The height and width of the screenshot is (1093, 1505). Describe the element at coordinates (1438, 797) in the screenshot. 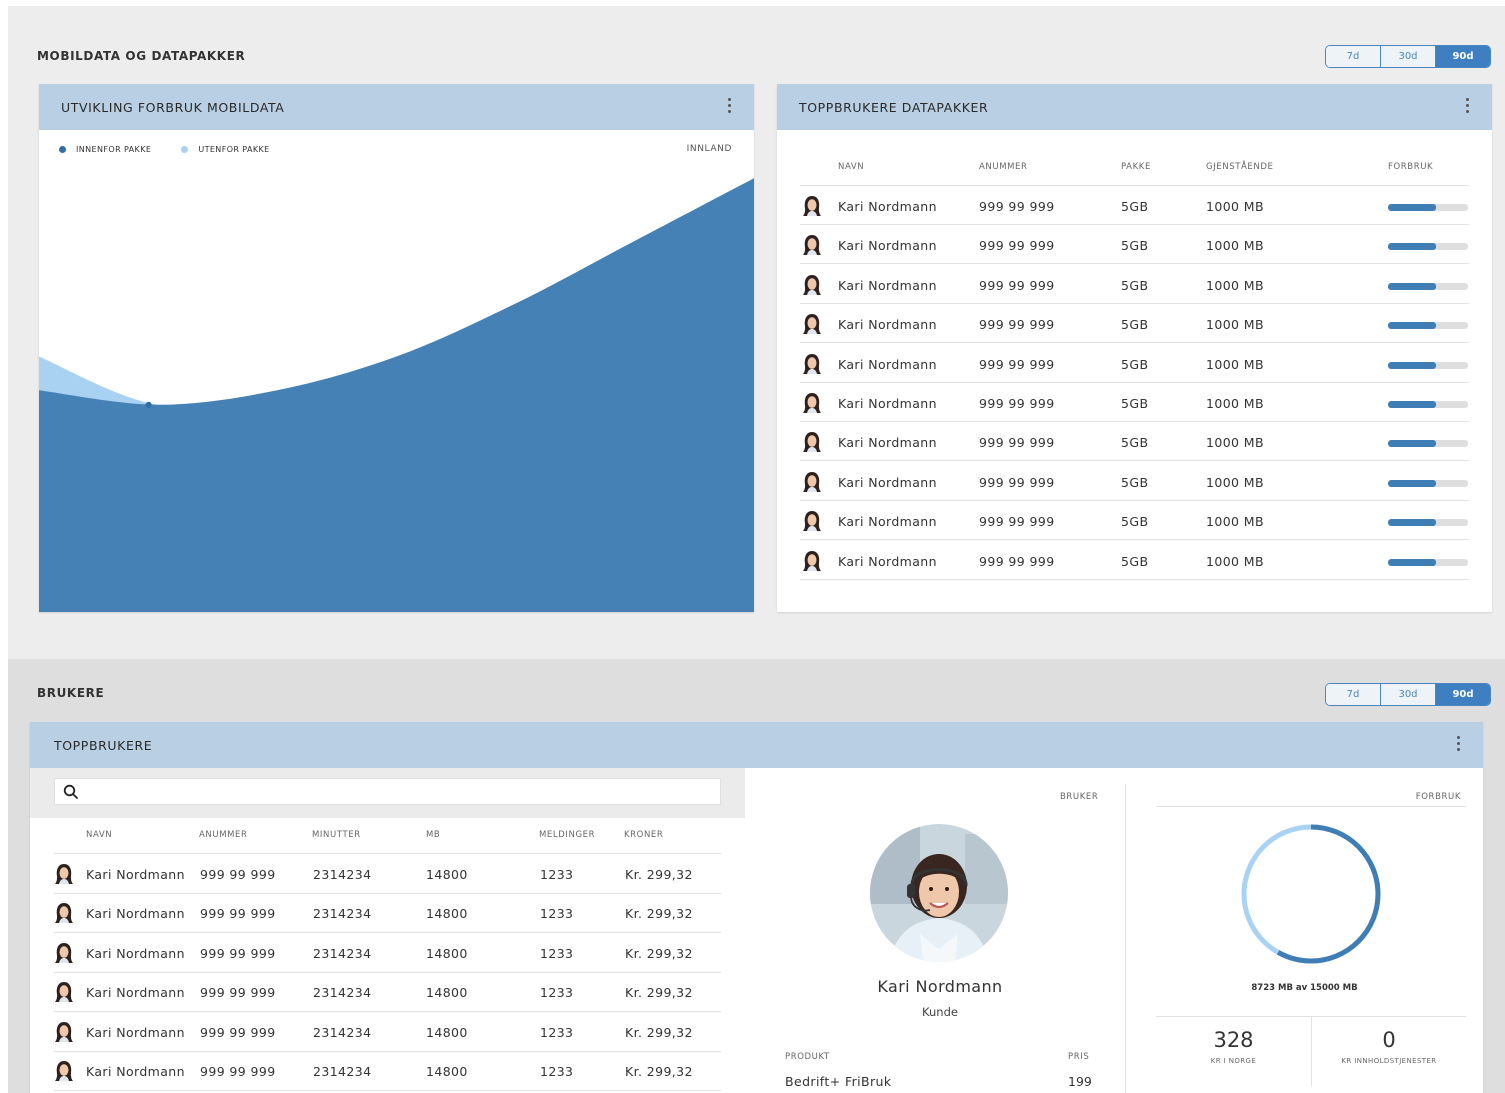

I see `usage-panel-label: FORBRUK` at that location.